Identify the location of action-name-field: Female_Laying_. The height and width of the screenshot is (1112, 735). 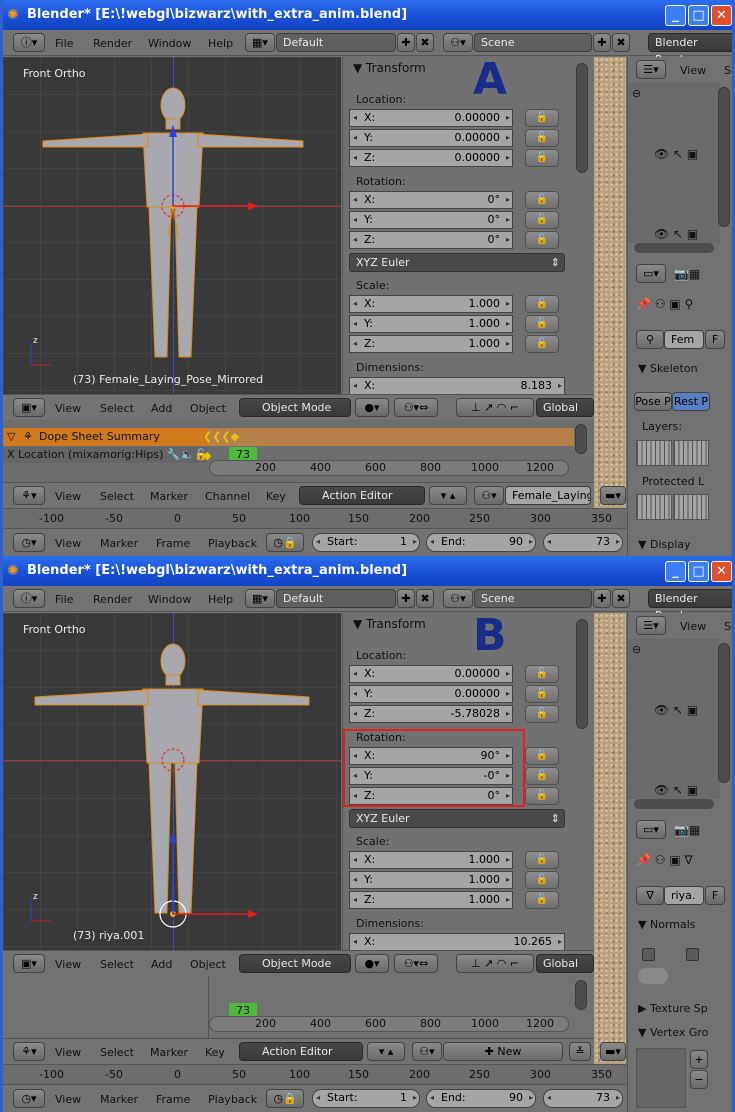
(548, 495).